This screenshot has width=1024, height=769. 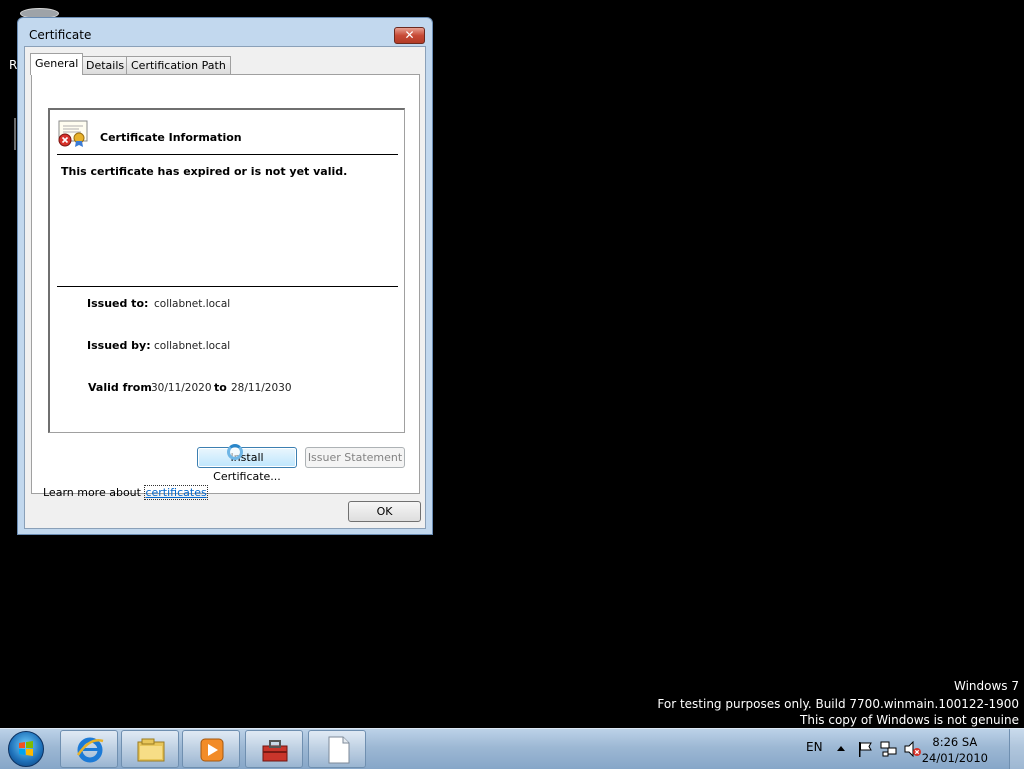 I want to click on learn-more-text: Learn more about certificates, so click(x=125, y=492).